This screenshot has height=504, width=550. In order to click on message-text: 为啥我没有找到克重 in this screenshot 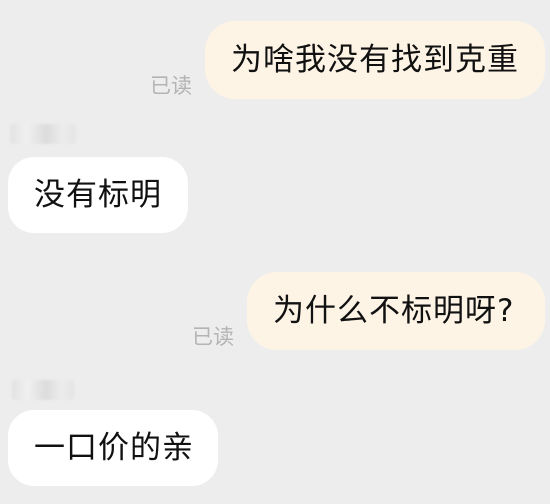, I will do `click(375, 59)`.